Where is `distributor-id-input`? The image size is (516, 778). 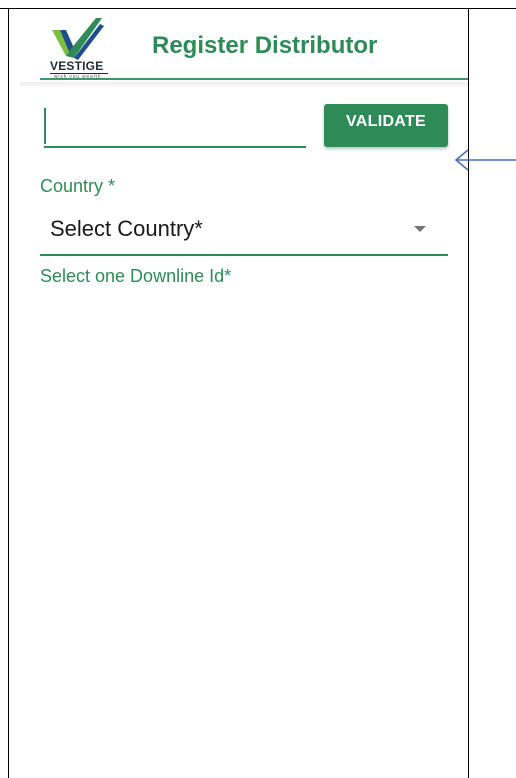
distributor-id-input is located at coordinates (175, 126).